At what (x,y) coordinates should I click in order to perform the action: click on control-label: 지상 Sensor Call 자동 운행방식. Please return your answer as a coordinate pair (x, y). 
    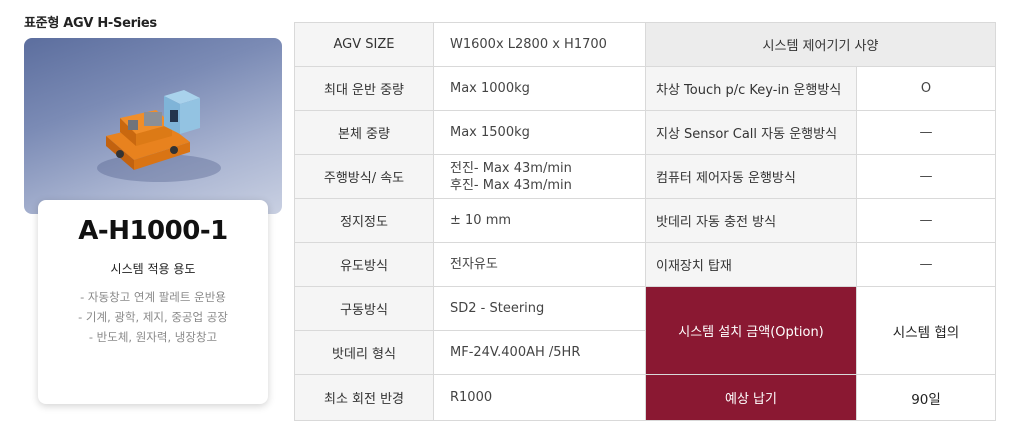
    Looking at the image, I should click on (751, 132).